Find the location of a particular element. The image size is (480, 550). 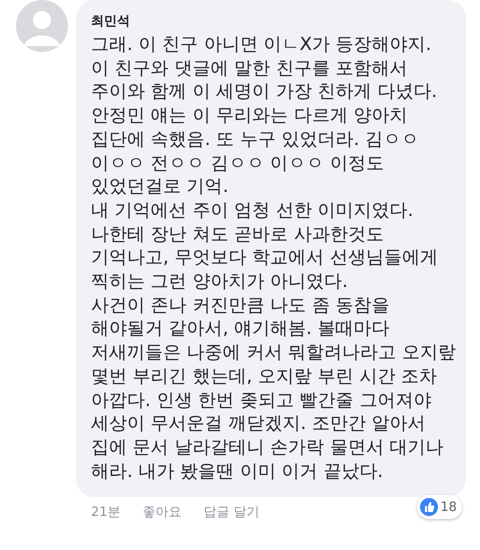

comment-text: 찍히는 그런 양아치가 아니였다. is located at coordinates (220, 282).